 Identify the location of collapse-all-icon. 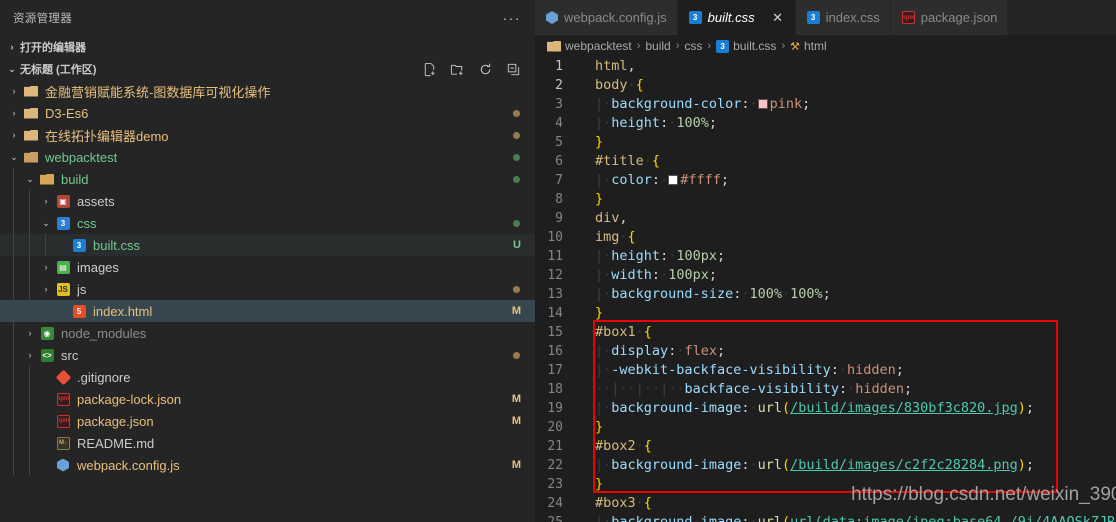
(513, 69).